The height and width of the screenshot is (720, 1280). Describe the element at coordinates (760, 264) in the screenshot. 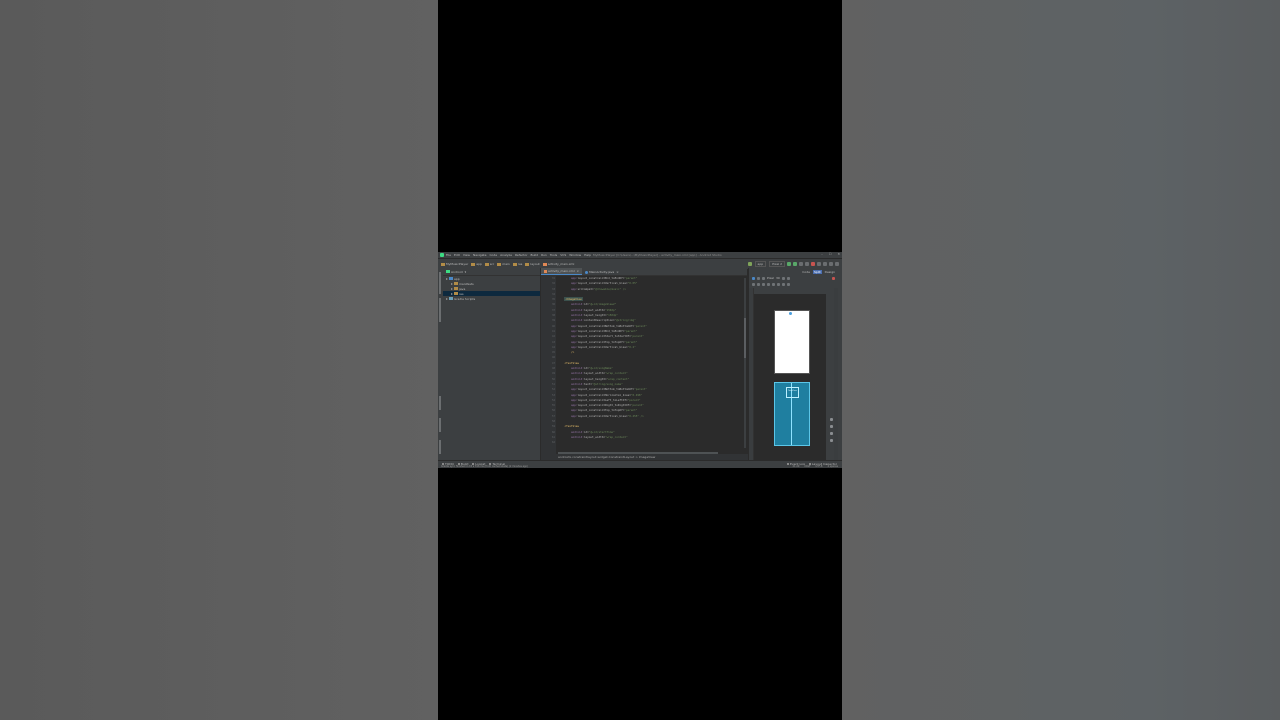

I see `module-selector: app` at that location.